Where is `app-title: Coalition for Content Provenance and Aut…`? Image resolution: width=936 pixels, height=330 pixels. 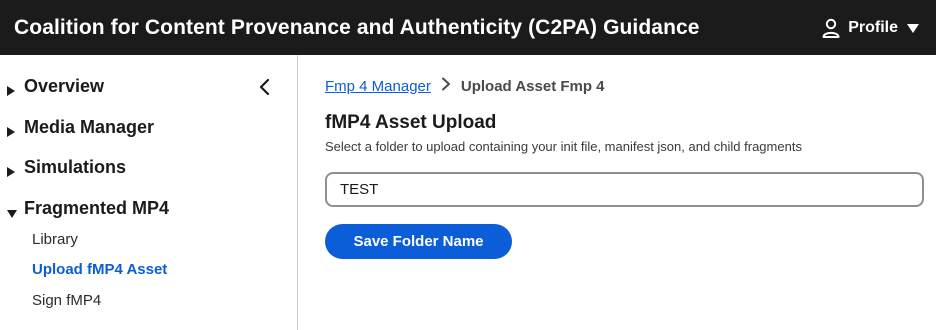
app-title: Coalition for Content Provenance and Aut… is located at coordinates (357, 27).